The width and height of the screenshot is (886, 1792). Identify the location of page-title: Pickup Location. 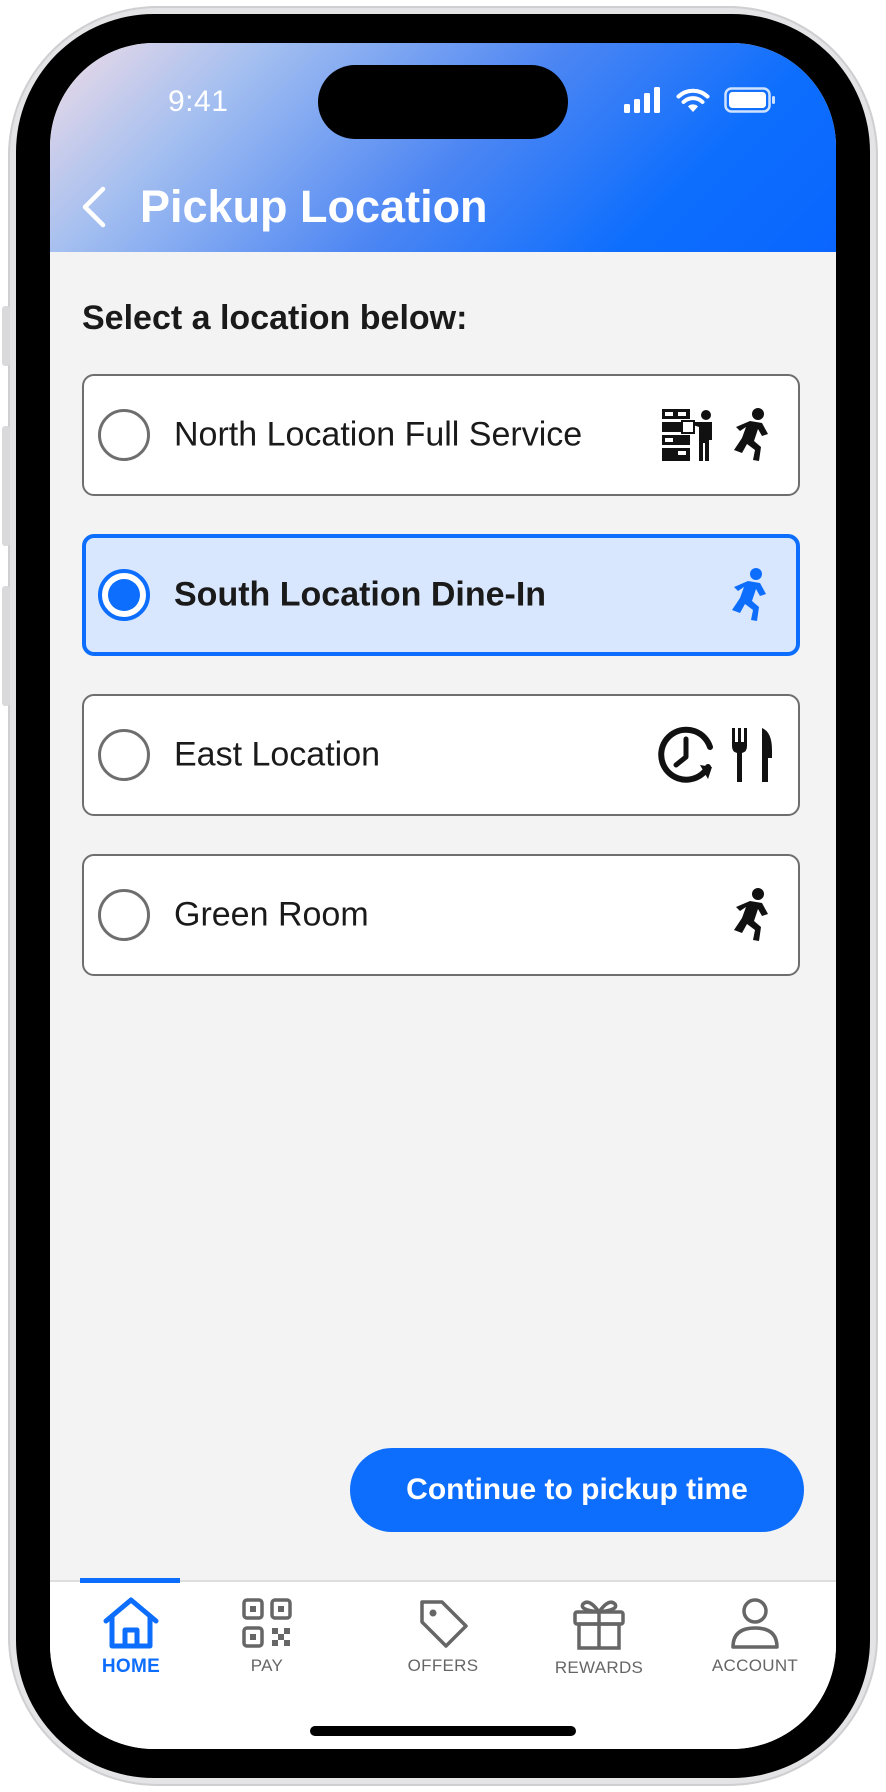
(314, 206).